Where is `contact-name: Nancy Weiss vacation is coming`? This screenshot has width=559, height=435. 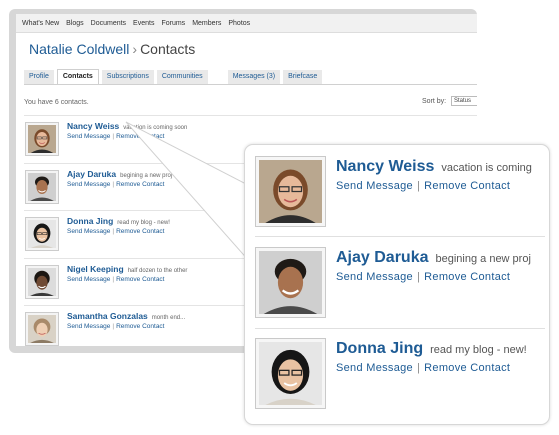
contact-name: Nancy Weiss vacation is coming is located at coordinates (434, 167).